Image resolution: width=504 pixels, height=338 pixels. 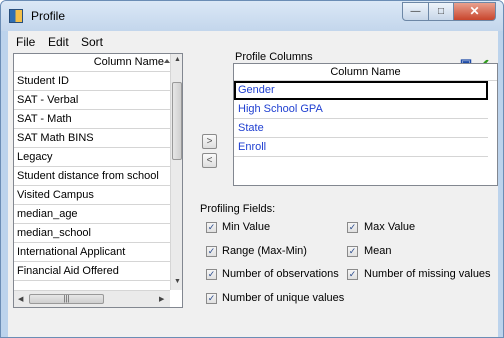 I want to click on list-item: SAT Math BINS, so click(x=92, y=138).